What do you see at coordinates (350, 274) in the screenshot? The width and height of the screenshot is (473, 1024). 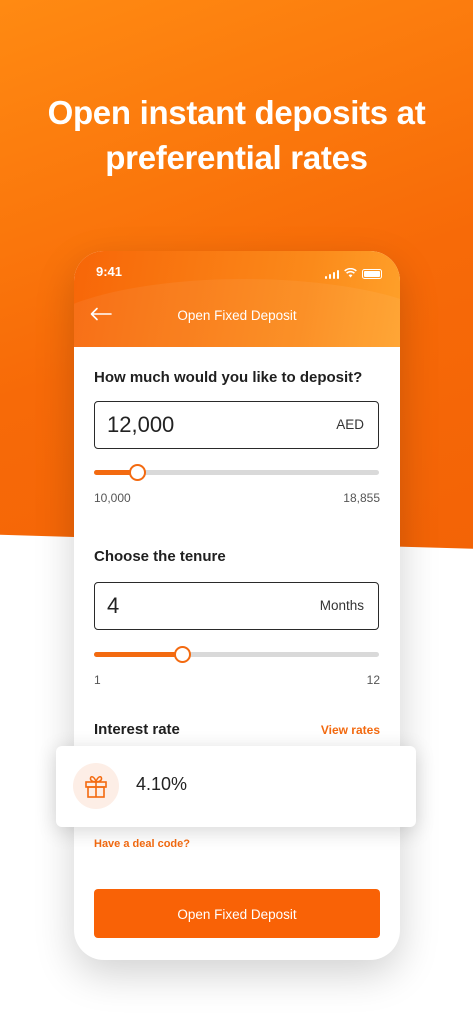 I see `wifi-icon` at bounding box center [350, 274].